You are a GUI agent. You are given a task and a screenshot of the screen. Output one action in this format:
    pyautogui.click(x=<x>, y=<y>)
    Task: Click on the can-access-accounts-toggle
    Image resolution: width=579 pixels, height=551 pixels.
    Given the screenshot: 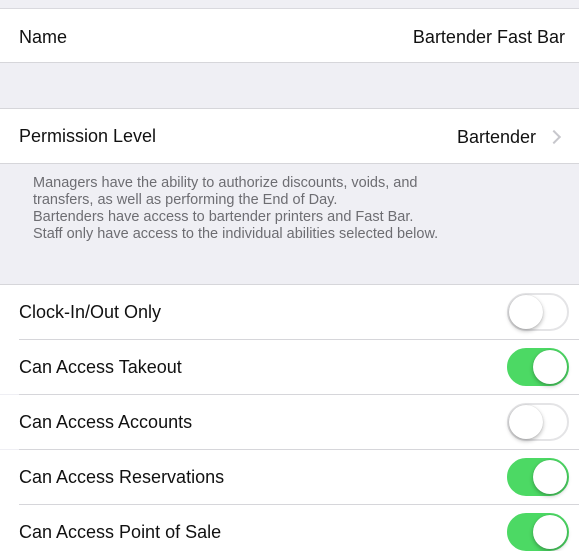 What is the action you would take?
    pyautogui.click(x=538, y=422)
    